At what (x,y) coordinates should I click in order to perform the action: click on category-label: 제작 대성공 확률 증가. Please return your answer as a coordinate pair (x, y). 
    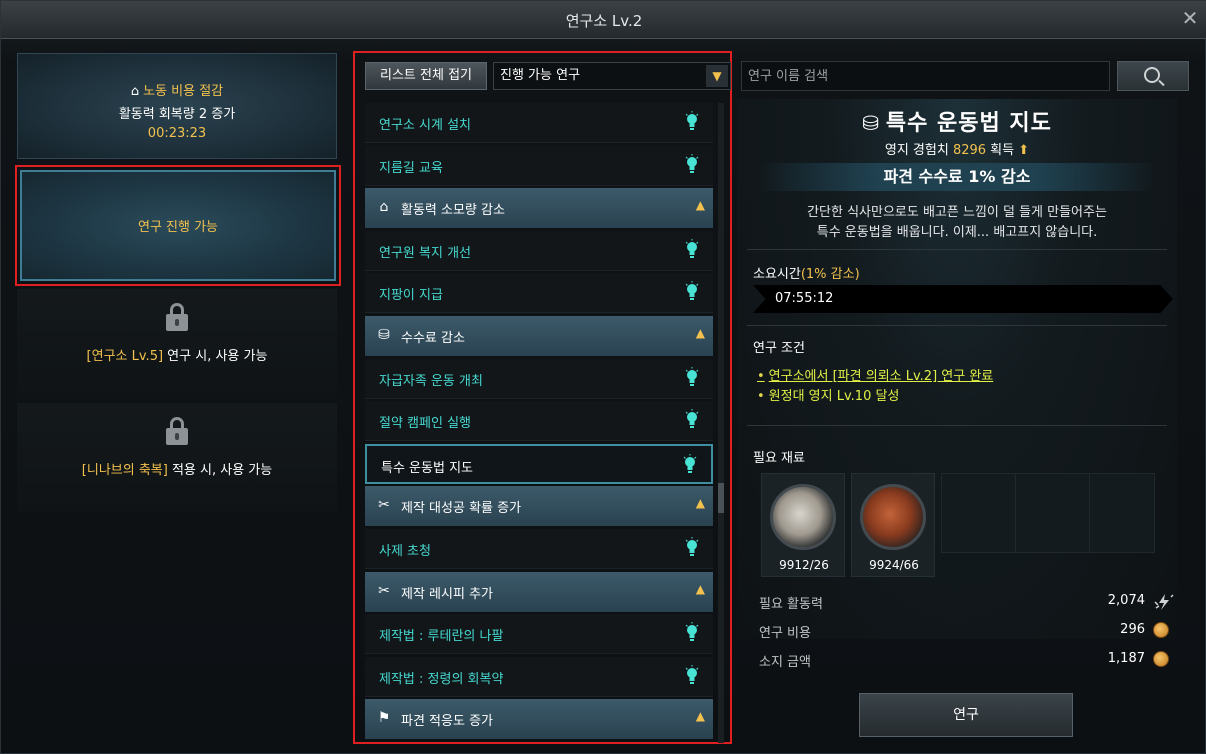
    Looking at the image, I should click on (461, 508).